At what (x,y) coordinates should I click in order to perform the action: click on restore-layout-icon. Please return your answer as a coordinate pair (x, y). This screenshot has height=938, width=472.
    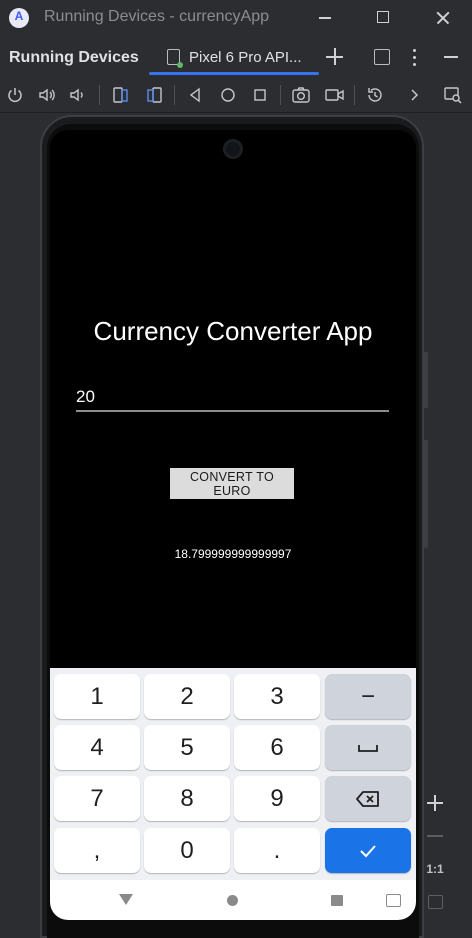
    Looking at the image, I should click on (382, 57).